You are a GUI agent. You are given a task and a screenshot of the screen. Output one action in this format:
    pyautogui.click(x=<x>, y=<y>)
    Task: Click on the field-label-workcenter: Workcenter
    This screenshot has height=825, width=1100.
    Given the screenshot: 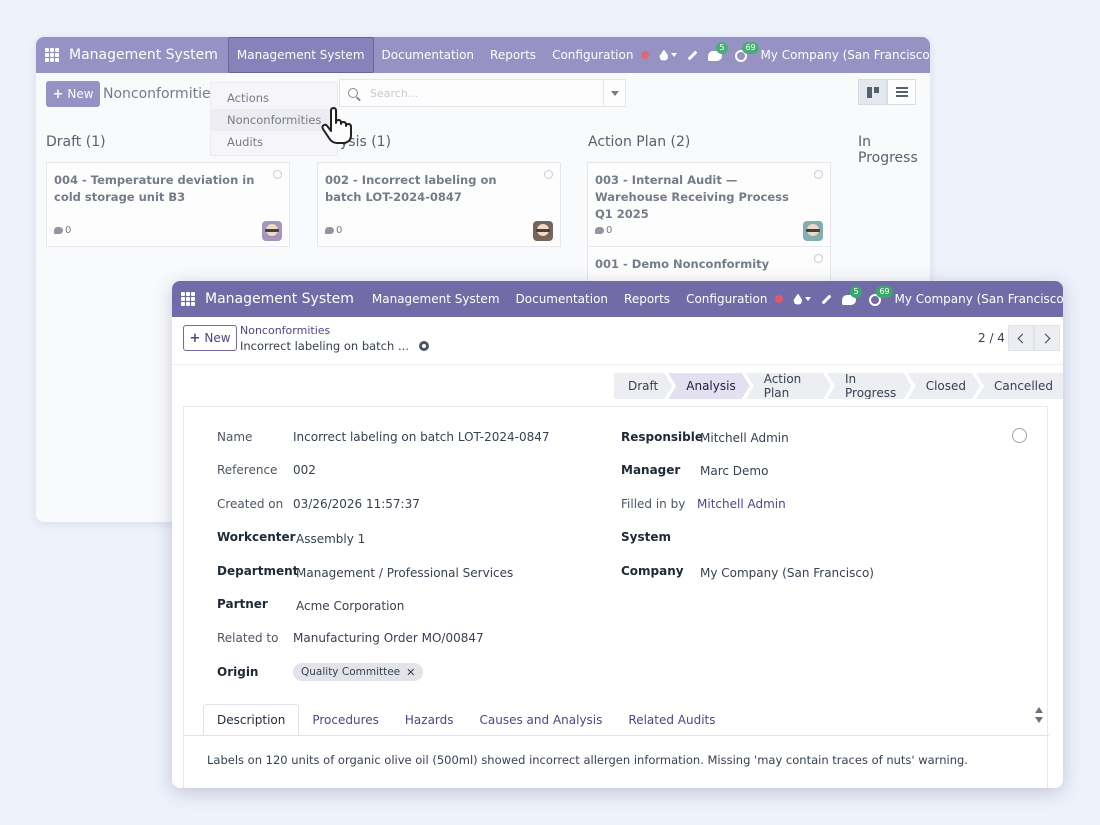 What is the action you would take?
    pyautogui.click(x=256, y=537)
    